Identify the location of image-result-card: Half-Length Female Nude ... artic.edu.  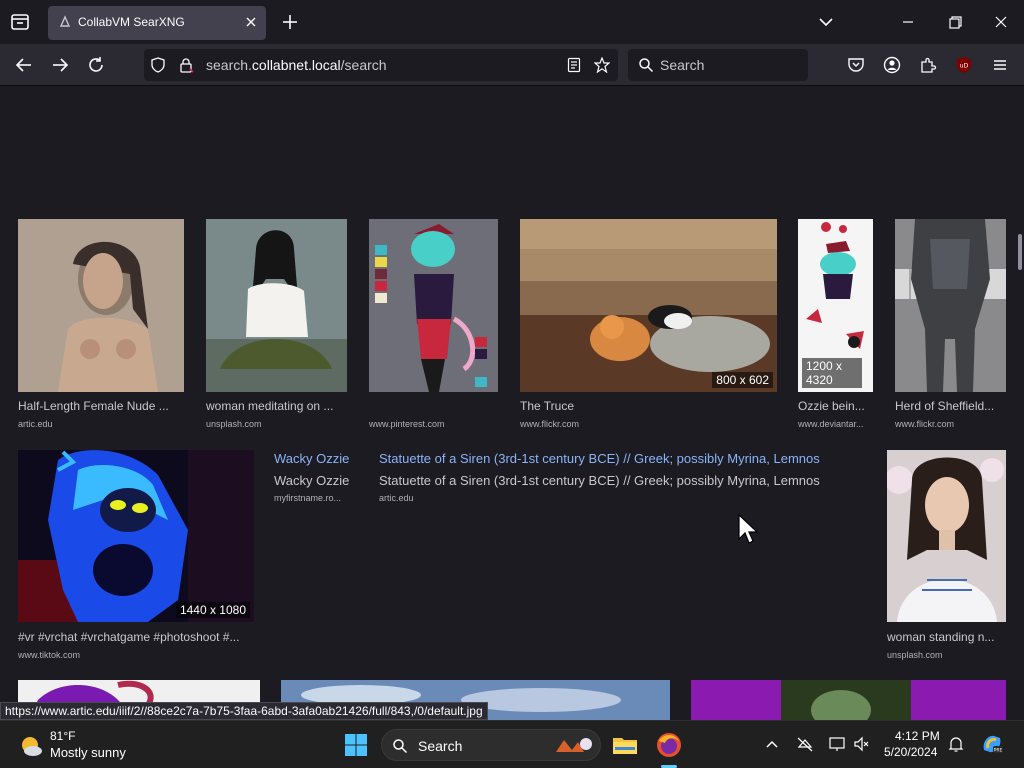
(101, 326).